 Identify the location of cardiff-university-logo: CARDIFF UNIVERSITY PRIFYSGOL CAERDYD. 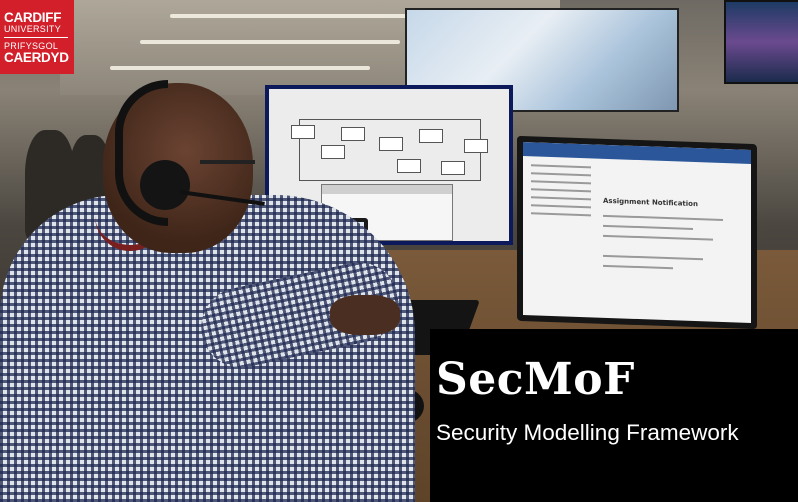
(37, 37).